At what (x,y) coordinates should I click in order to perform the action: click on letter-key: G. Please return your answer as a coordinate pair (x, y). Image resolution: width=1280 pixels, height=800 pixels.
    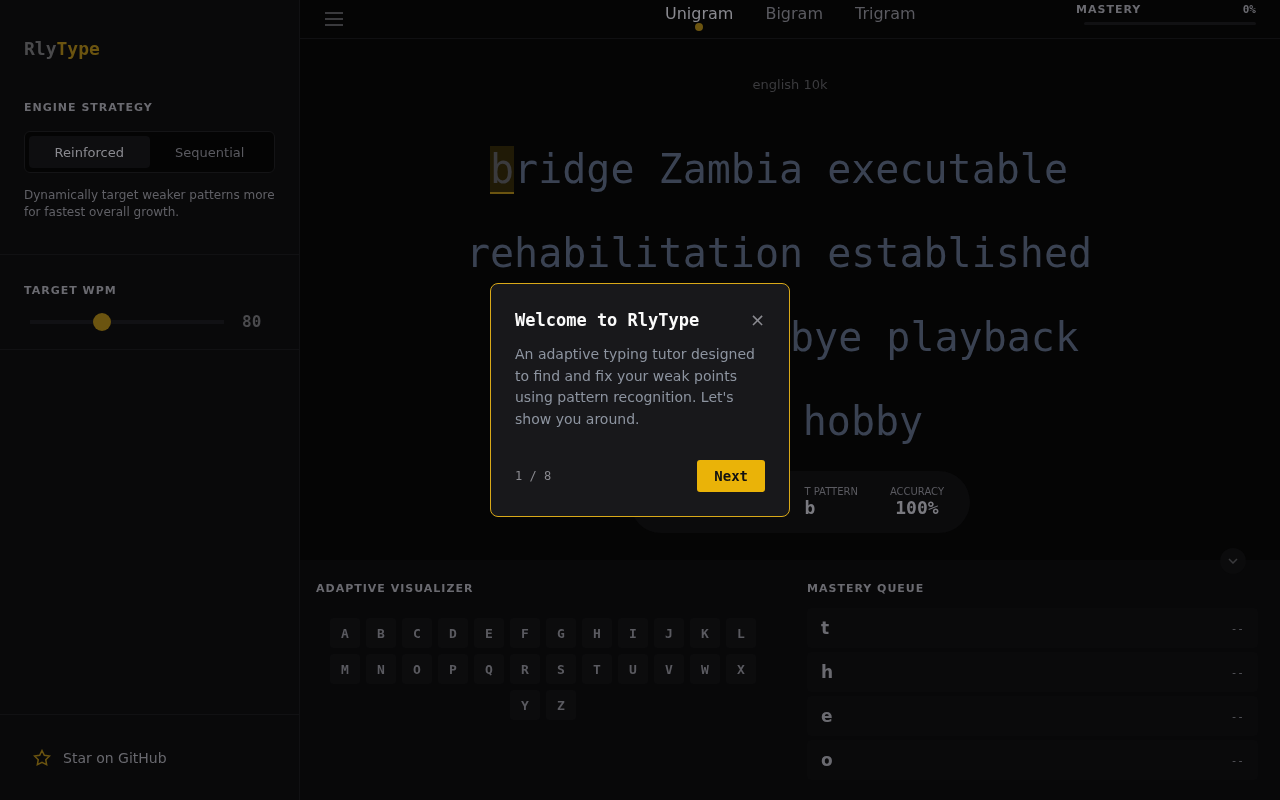
    Looking at the image, I should click on (561, 633).